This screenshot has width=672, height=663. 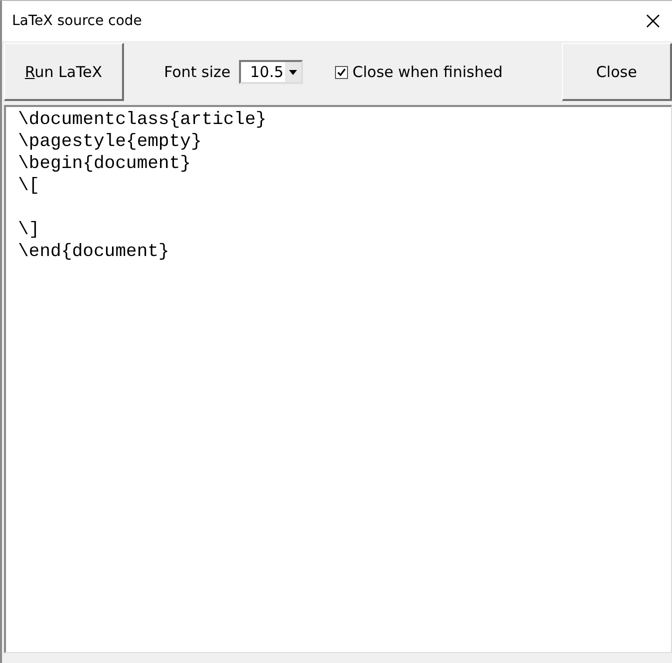 I want to click on close-when-finished-checkbox, so click(x=341, y=72).